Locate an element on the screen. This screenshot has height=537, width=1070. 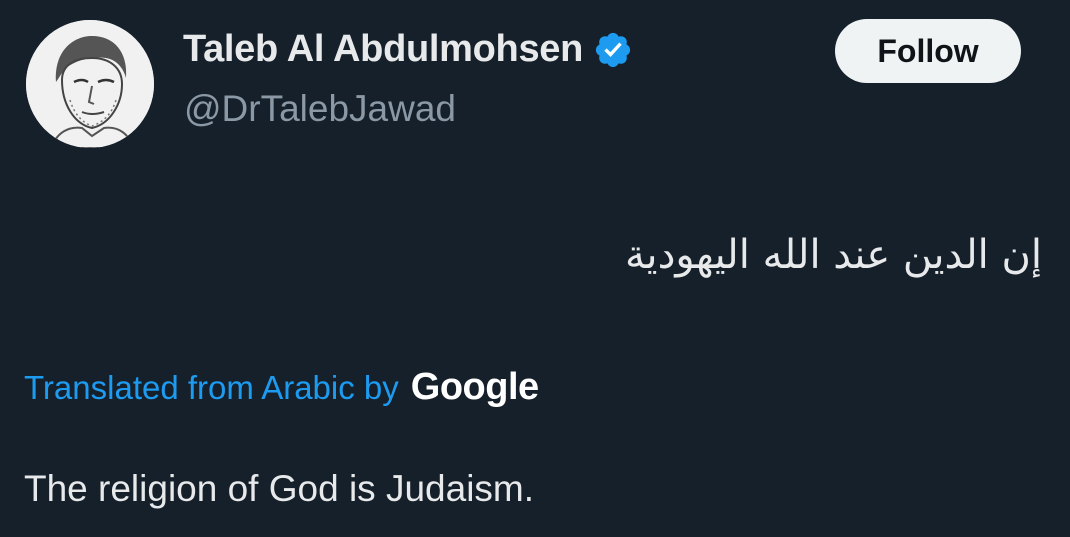
tweet-original-text: إن الدين عند الله اليهودية is located at coordinates (833, 255).